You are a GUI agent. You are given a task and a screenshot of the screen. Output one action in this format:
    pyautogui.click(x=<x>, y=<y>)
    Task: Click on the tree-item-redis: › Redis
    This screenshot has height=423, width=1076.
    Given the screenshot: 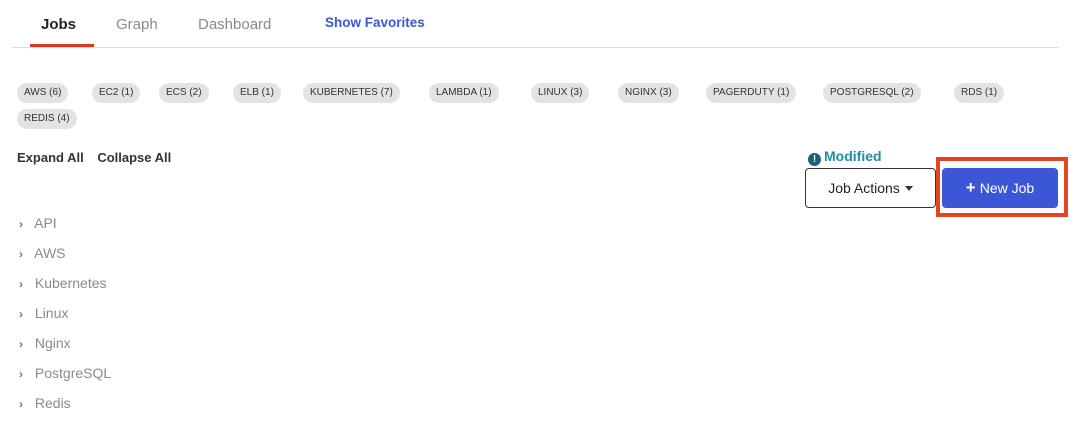 What is the action you would take?
    pyautogui.click(x=65, y=408)
    